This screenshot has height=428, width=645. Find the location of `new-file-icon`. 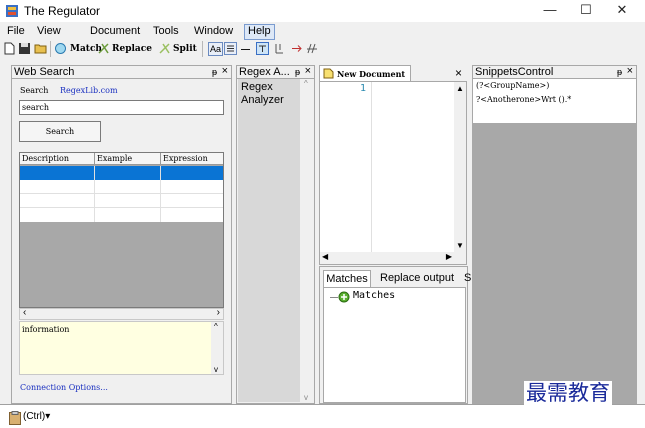

new-file-icon is located at coordinates (9, 48).